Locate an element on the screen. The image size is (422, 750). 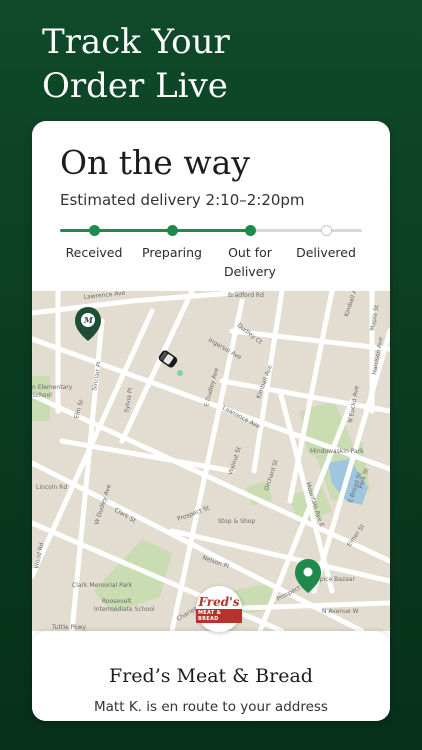
promo-title-line1: Track Your is located at coordinates (136, 42).